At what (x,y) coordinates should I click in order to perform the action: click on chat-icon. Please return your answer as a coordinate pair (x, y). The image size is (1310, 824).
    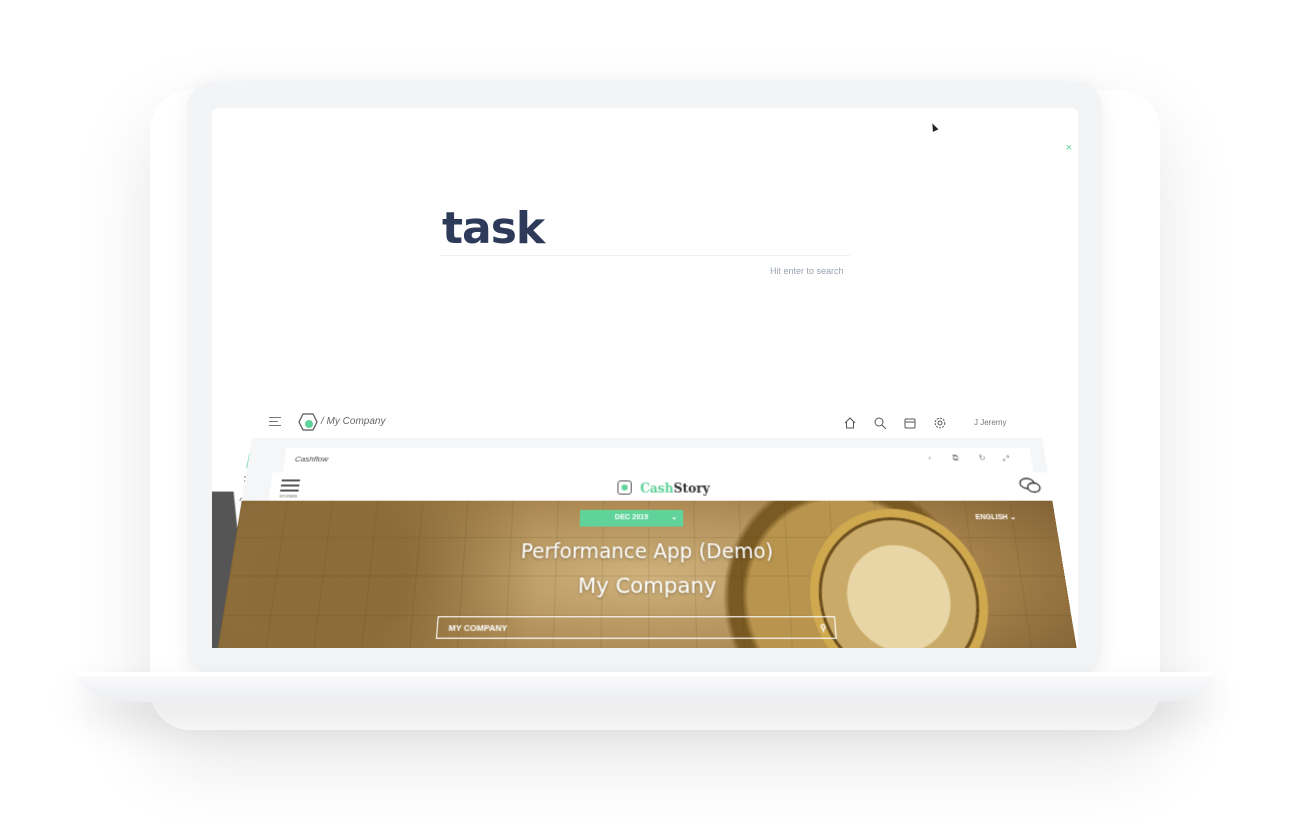
    Looking at the image, I should click on (1030, 485).